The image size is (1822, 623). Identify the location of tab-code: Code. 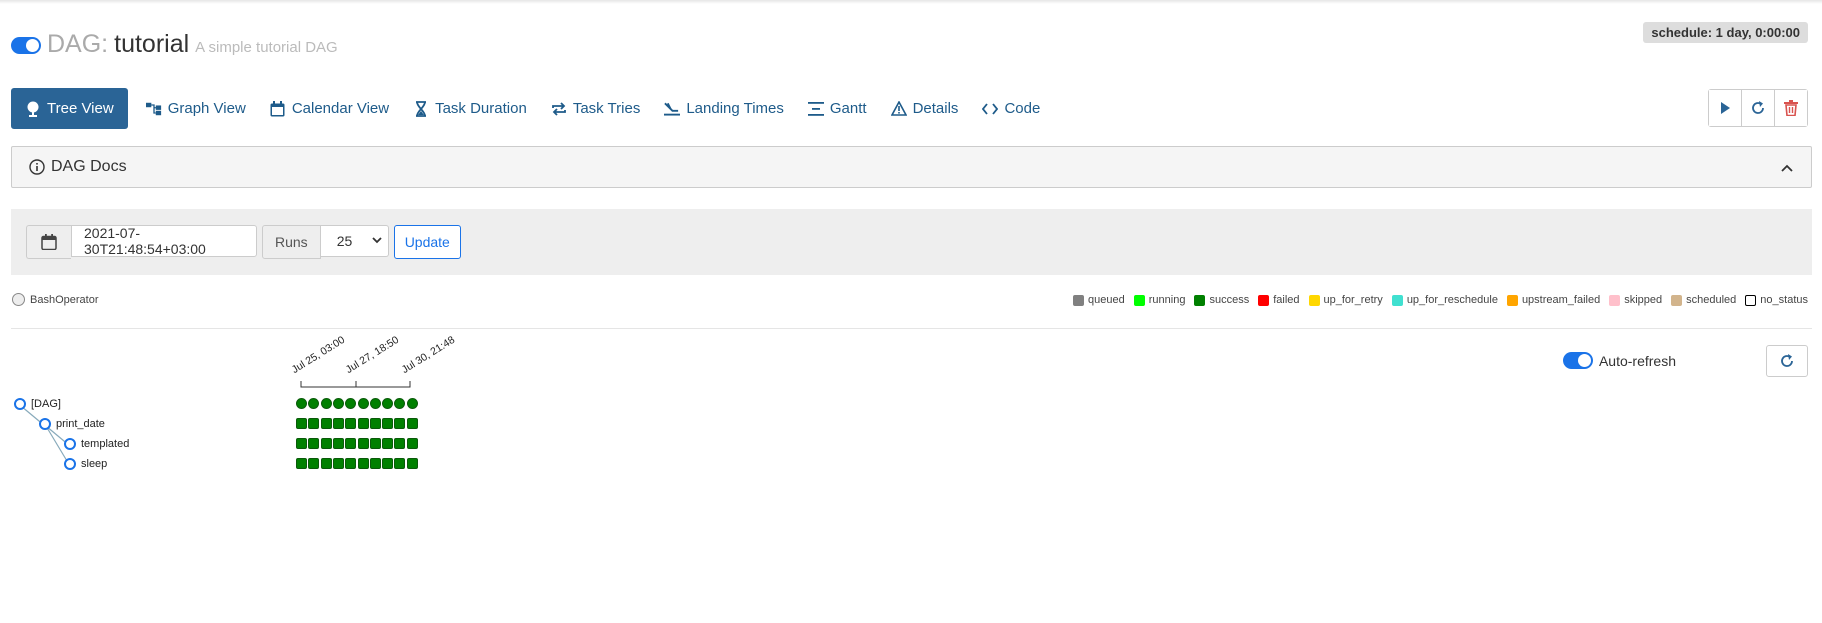
(1011, 108).